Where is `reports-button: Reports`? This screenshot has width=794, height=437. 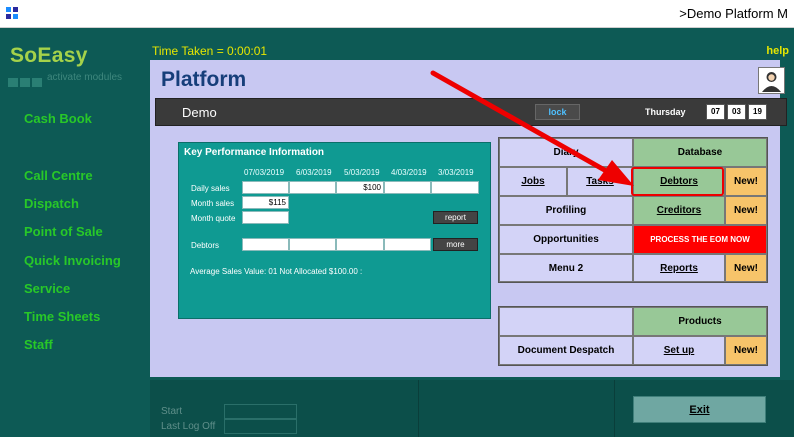 reports-button: Reports is located at coordinates (679, 268).